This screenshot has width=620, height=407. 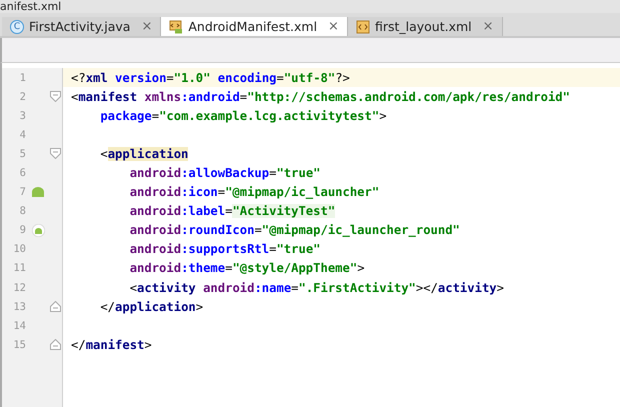 What do you see at coordinates (22, 173) in the screenshot?
I see `line-number: 6` at bounding box center [22, 173].